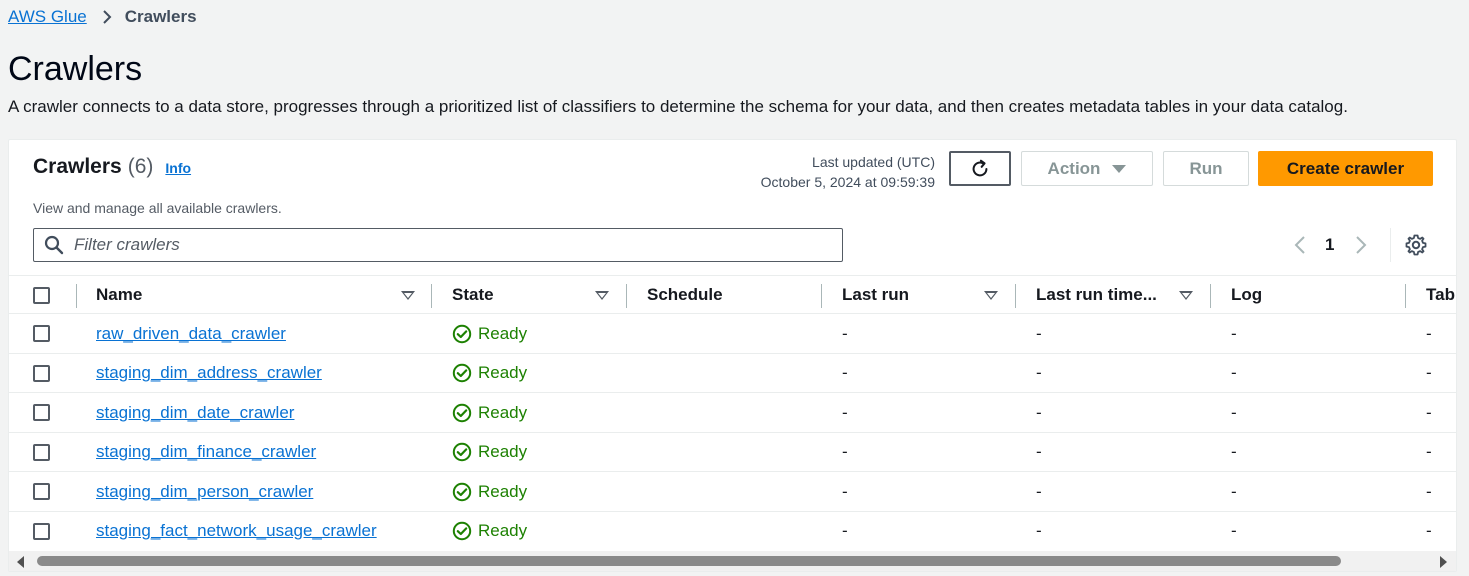 This screenshot has width=1469, height=576. I want to click on column-header-log: Log, so click(1246, 295).